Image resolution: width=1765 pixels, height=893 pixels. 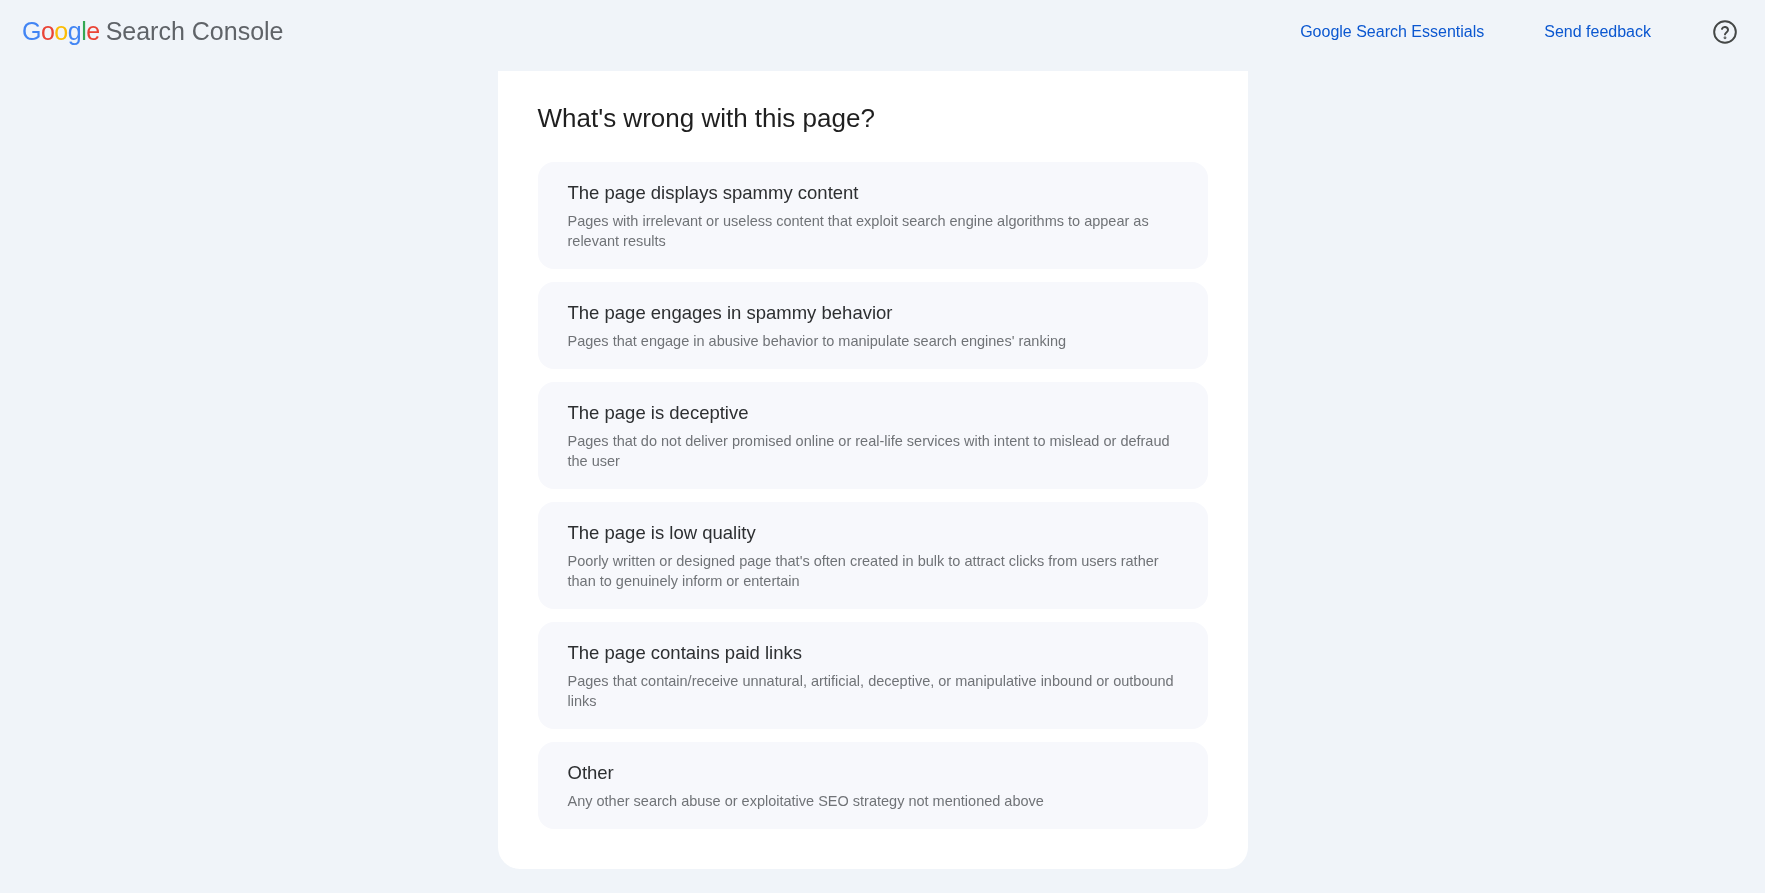 I want to click on header-link: Google Search Essentials, so click(x=1392, y=31).